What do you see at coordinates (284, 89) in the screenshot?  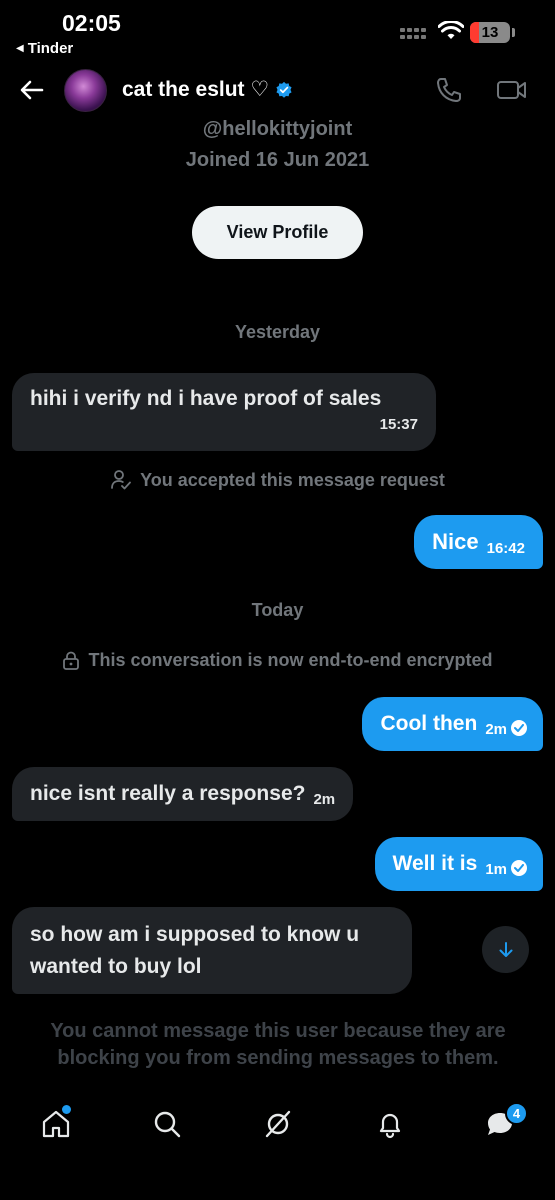 I see `verified-badge-icon` at bounding box center [284, 89].